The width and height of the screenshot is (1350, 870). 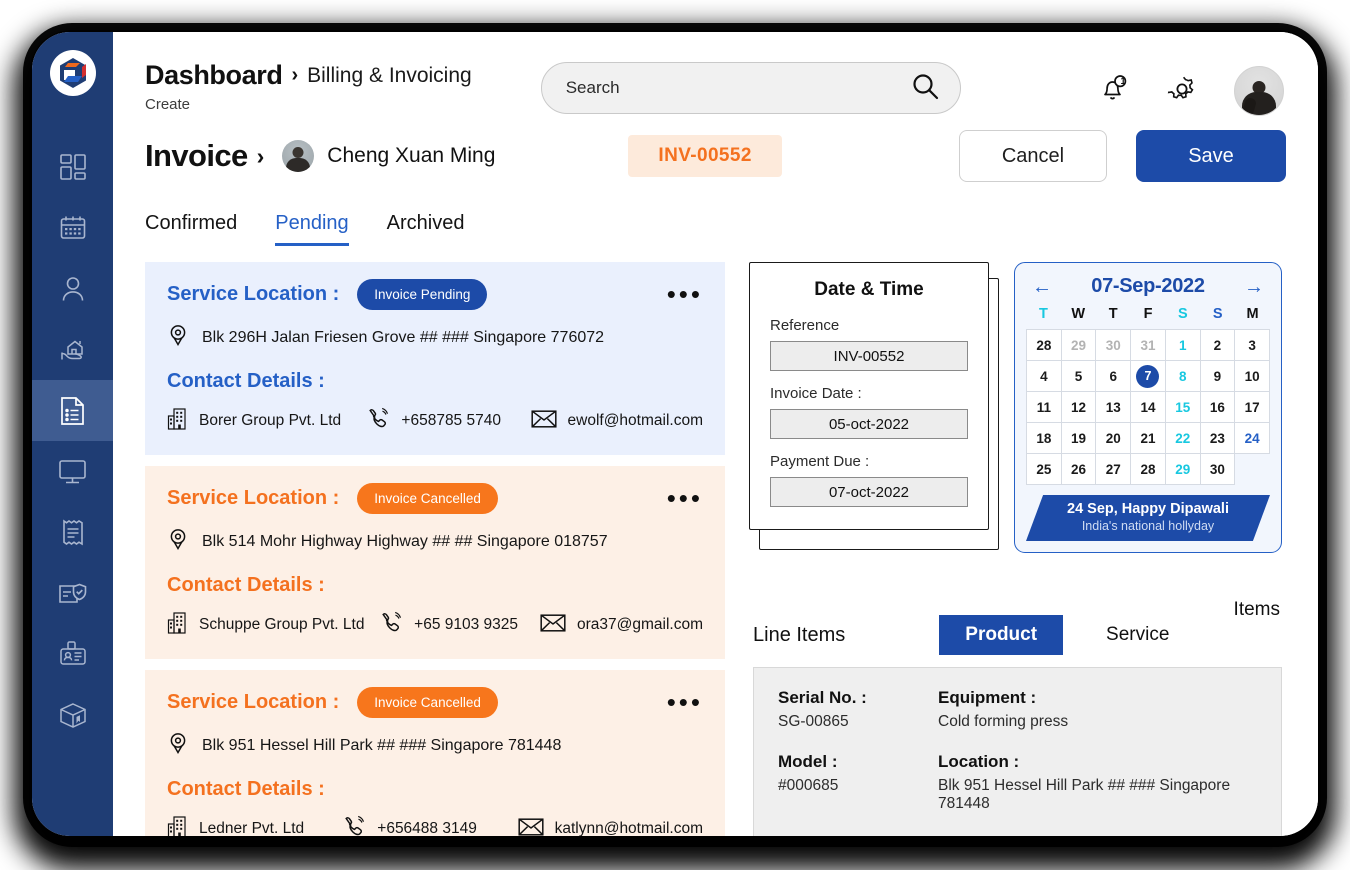 What do you see at coordinates (72, 349) in the screenshot?
I see `sidebar-item-properties` at bounding box center [72, 349].